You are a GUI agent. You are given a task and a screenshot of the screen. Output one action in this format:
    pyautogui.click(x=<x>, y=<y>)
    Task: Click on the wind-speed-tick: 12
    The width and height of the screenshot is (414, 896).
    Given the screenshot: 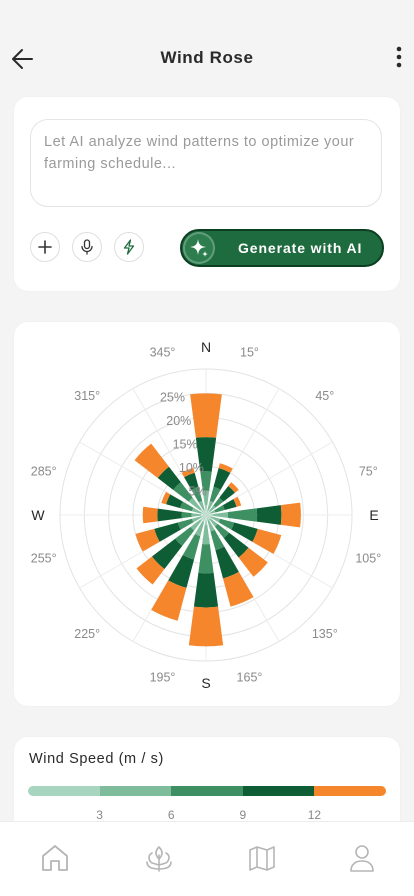 What is the action you would take?
    pyautogui.click(x=314, y=815)
    